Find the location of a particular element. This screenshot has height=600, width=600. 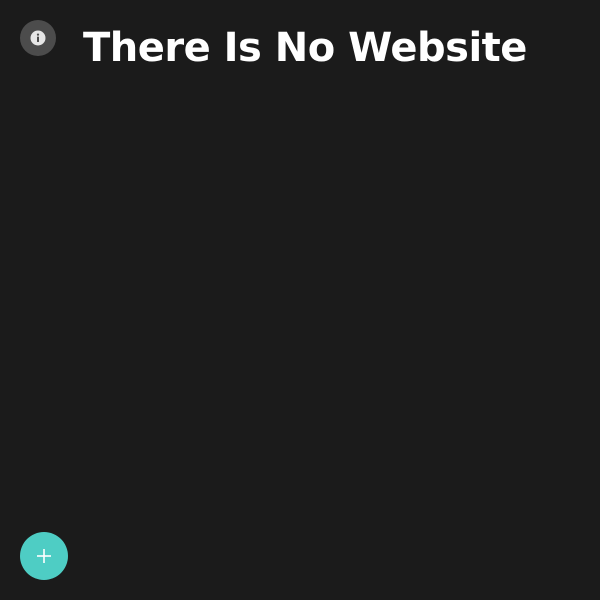

info-button is located at coordinates (38, 38).